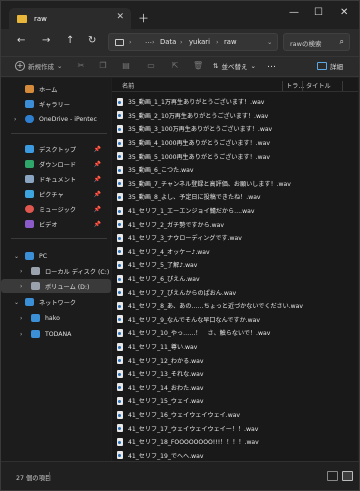 The image size is (360, 491). I want to click on forward-button: →, so click(46, 40).